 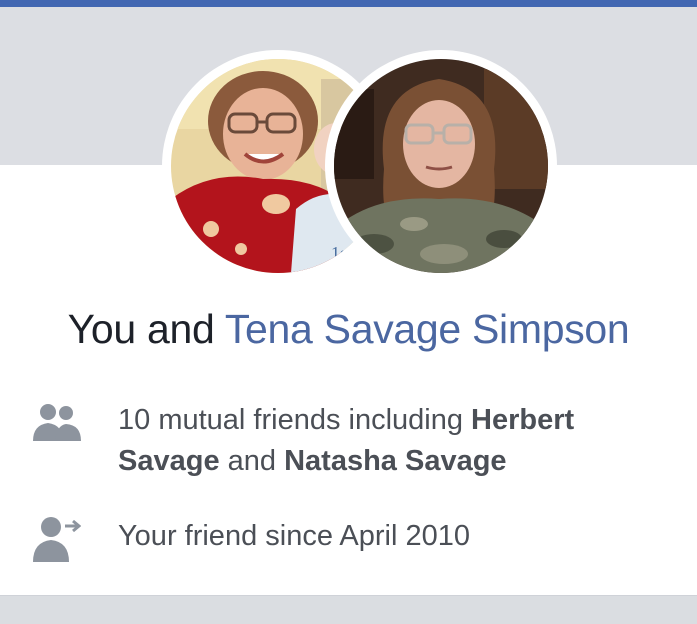 What do you see at coordinates (427, 329) in the screenshot?
I see `friend-name-link: Tena Savage Simpson` at bounding box center [427, 329].